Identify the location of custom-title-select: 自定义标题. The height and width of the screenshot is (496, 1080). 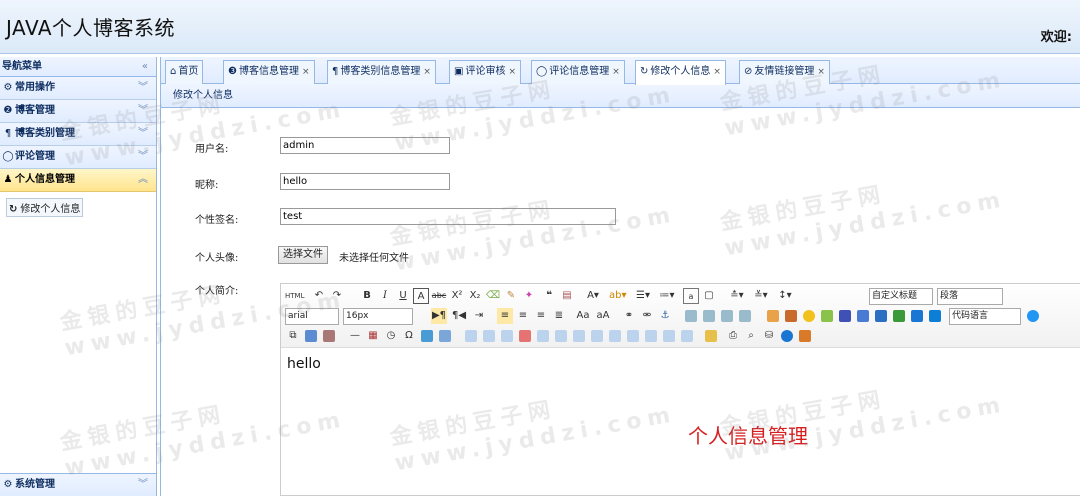
(901, 296).